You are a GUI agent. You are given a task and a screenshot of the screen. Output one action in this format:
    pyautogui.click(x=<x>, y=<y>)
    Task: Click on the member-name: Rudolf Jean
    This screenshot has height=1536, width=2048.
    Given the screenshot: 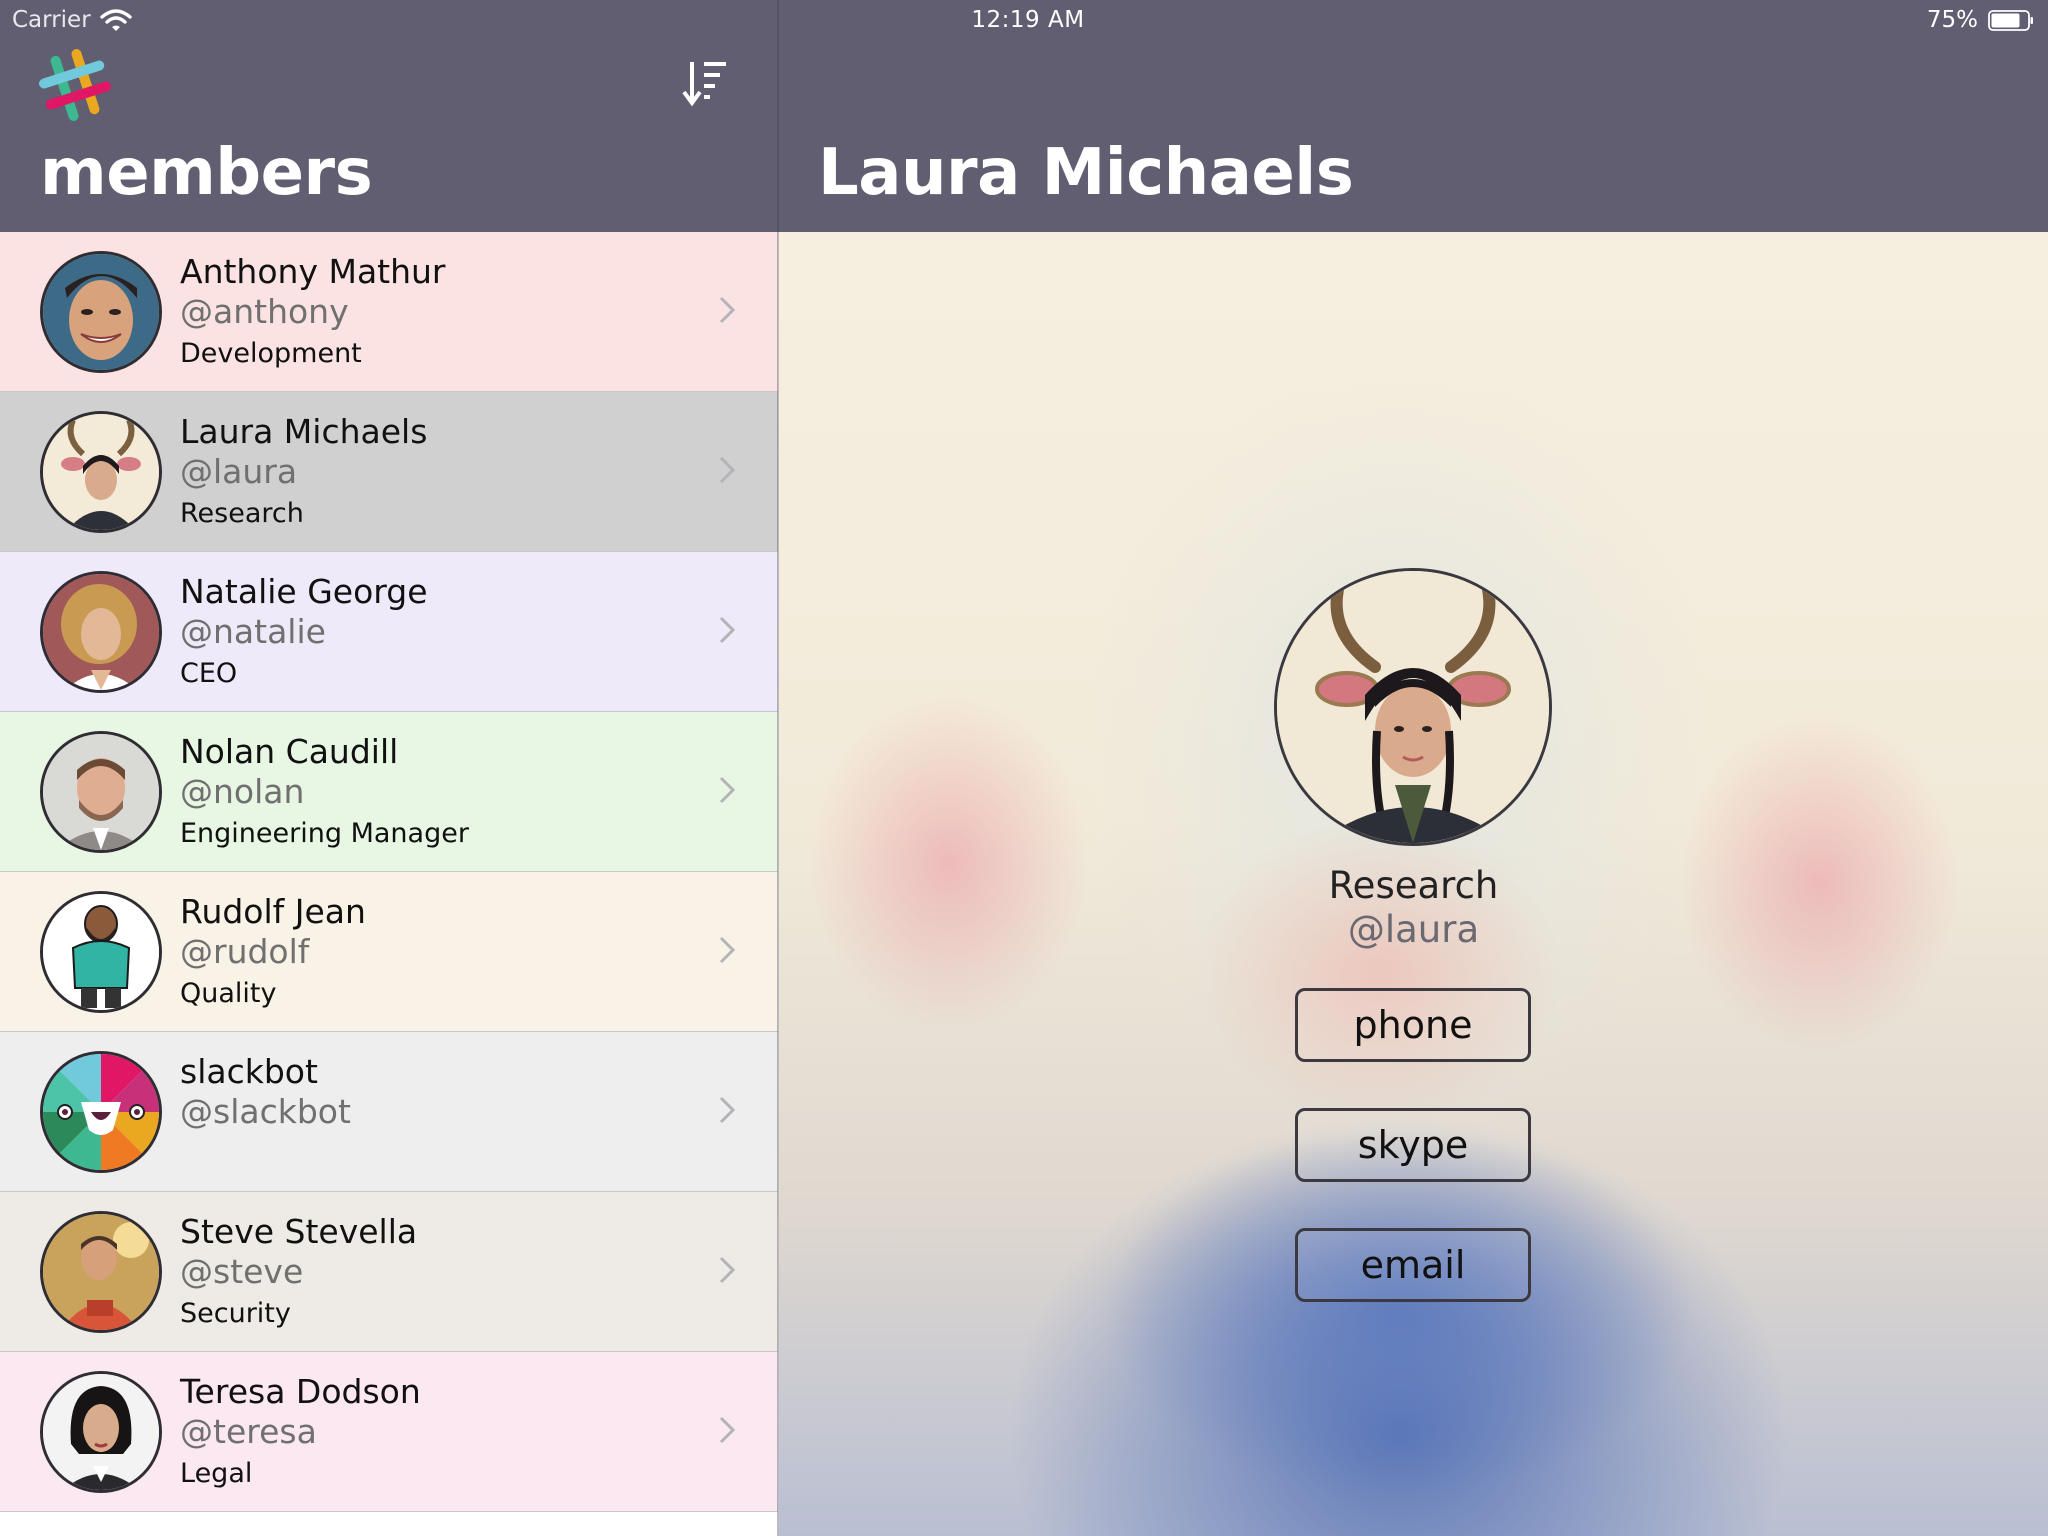 What is the action you would take?
    pyautogui.click(x=273, y=911)
    